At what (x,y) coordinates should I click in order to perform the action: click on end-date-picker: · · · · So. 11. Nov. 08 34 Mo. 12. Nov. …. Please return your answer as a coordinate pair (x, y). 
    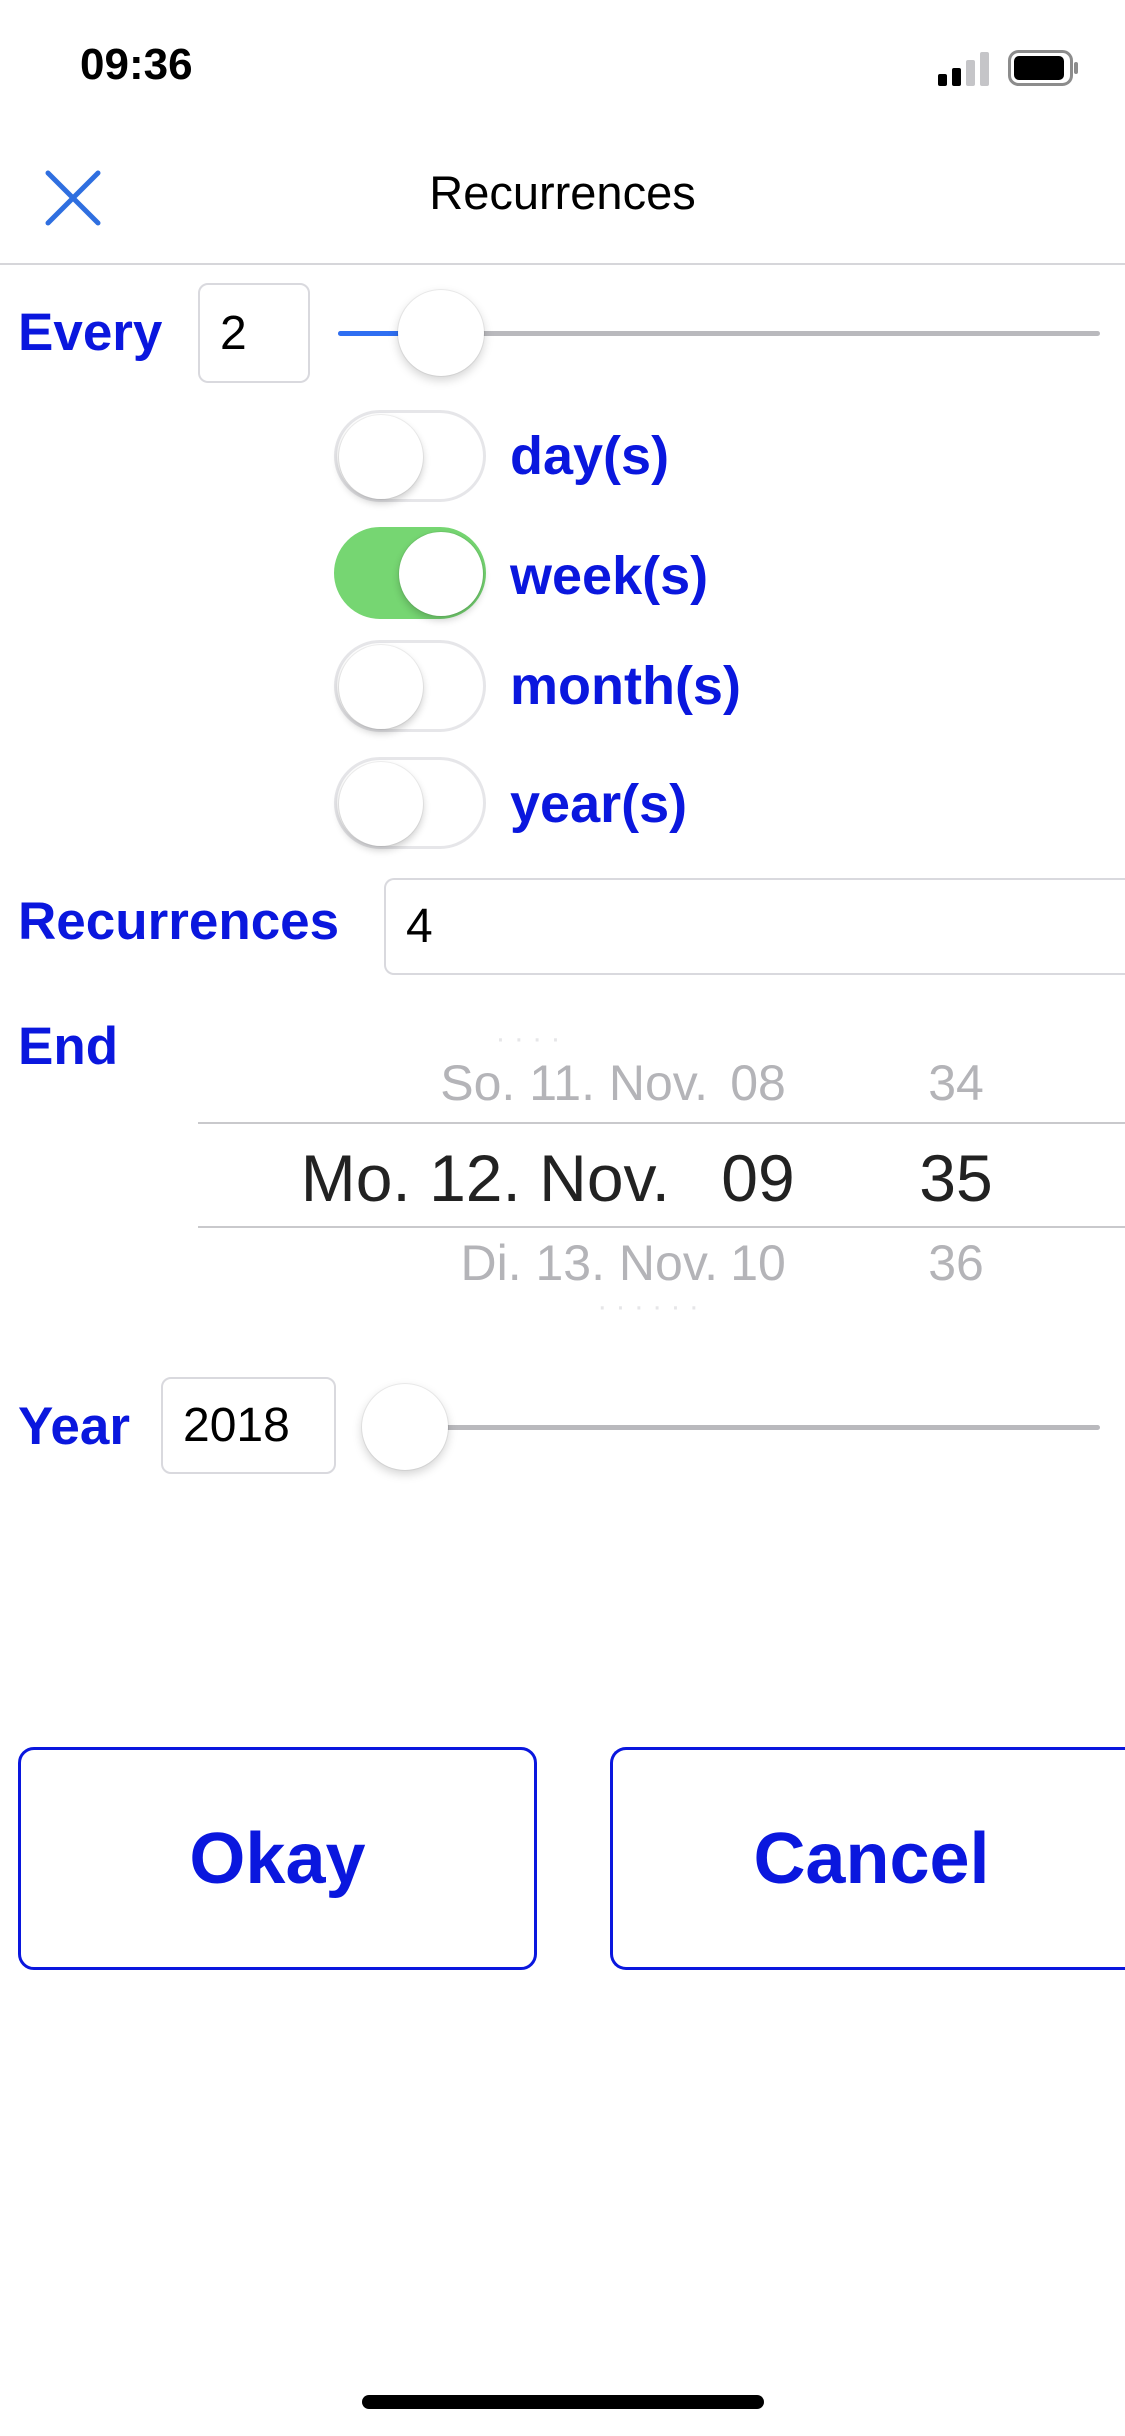
    Looking at the image, I should click on (661, 1166).